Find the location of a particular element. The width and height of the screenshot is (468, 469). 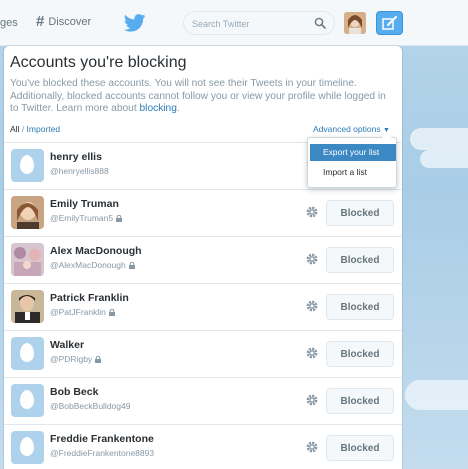

blocked-account-row: Walker @PDRigby Blocked is located at coordinates (203, 353).